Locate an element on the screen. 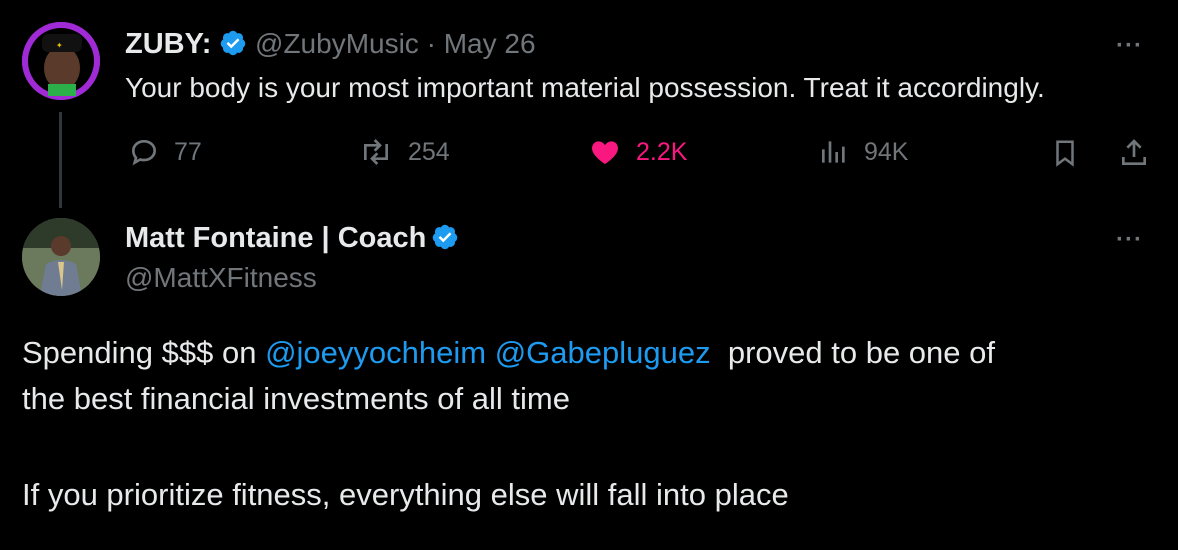  quoted-handle: @ZubyMusic is located at coordinates (337, 43).